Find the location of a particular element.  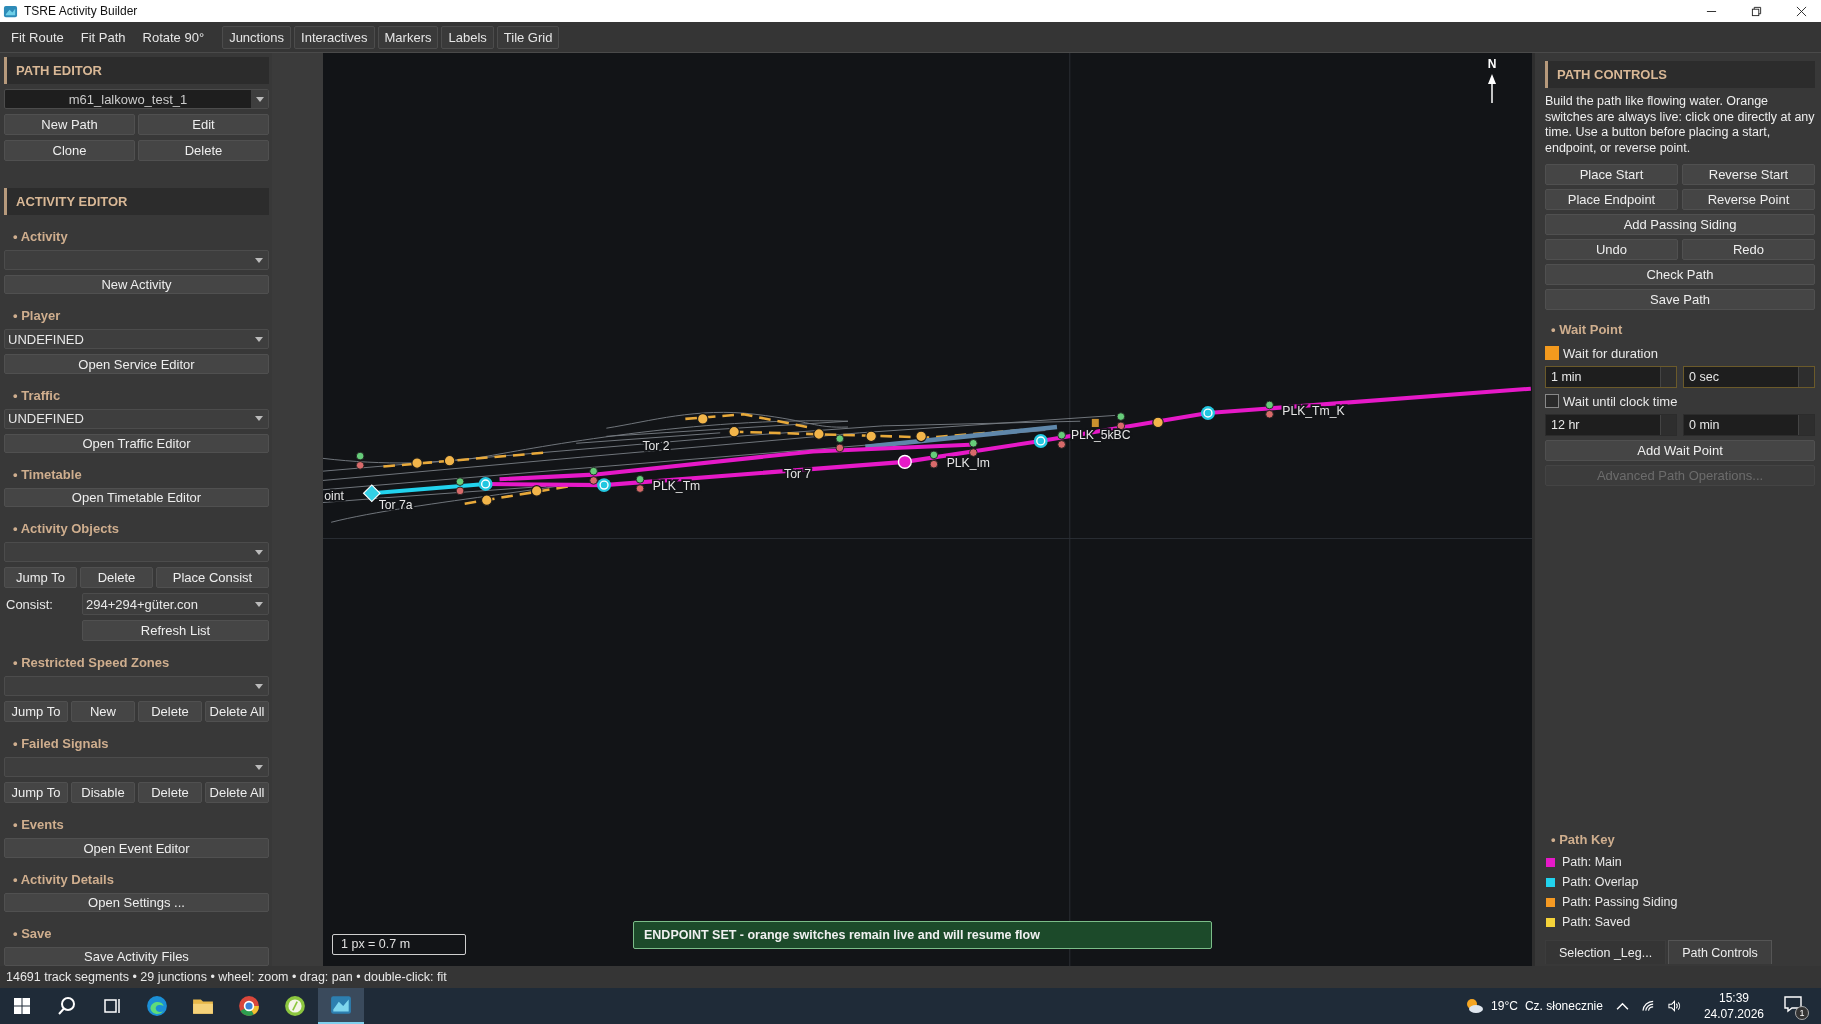

toolbar-button: Rotate 90° is located at coordinates (173, 37).